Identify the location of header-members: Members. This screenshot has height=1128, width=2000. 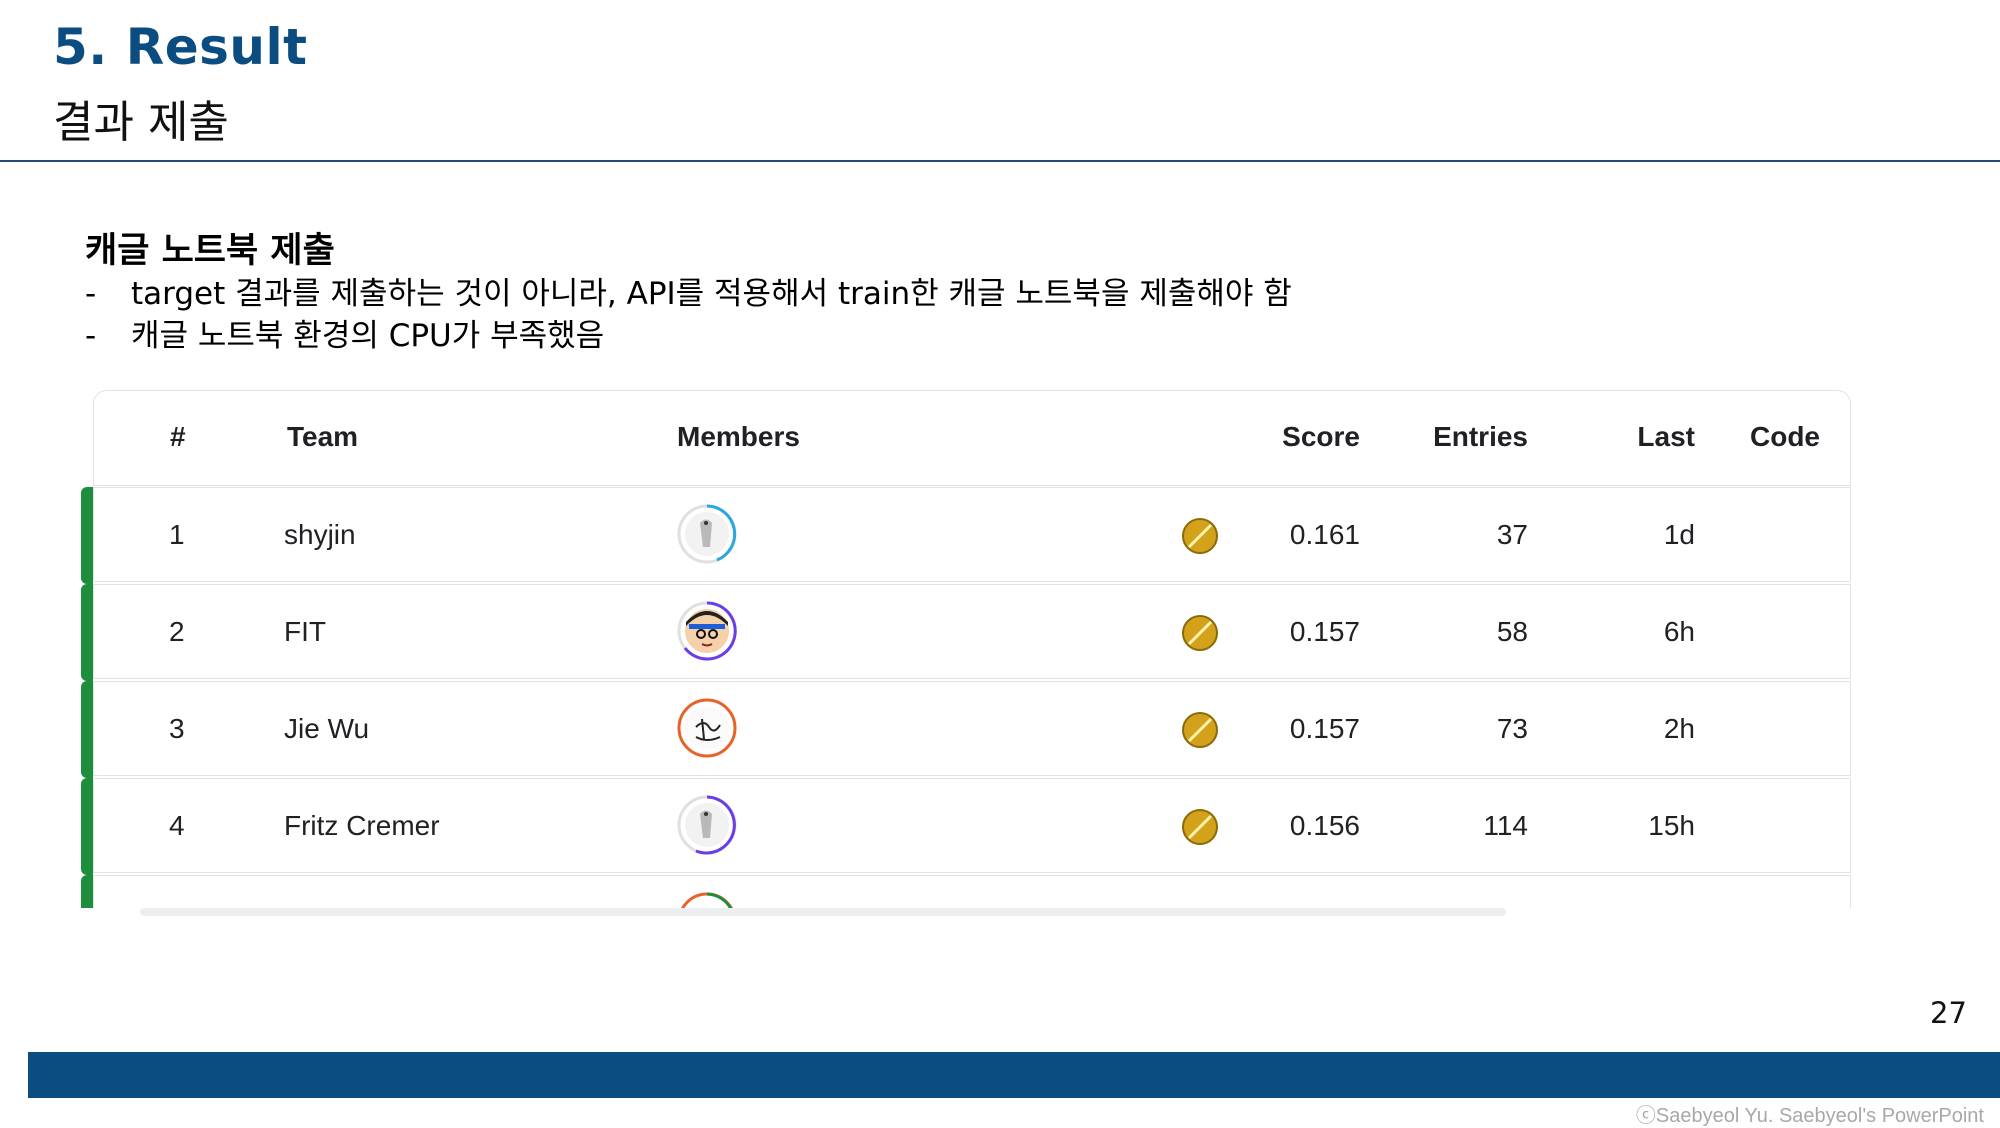
(738, 437).